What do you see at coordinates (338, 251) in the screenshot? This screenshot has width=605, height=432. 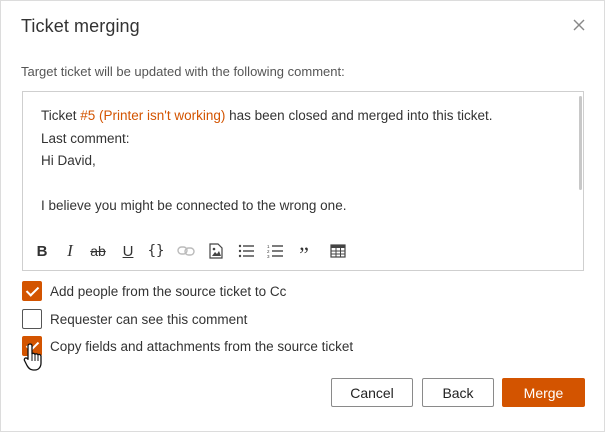 I see `table-icon` at bounding box center [338, 251].